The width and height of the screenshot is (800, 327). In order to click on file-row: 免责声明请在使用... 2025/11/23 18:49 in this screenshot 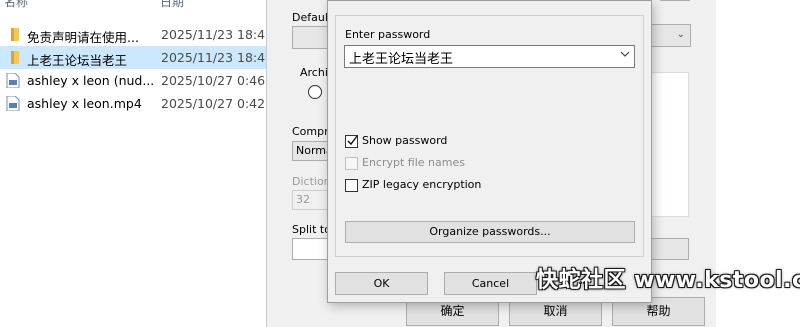, I will do `click(136, 34)`.